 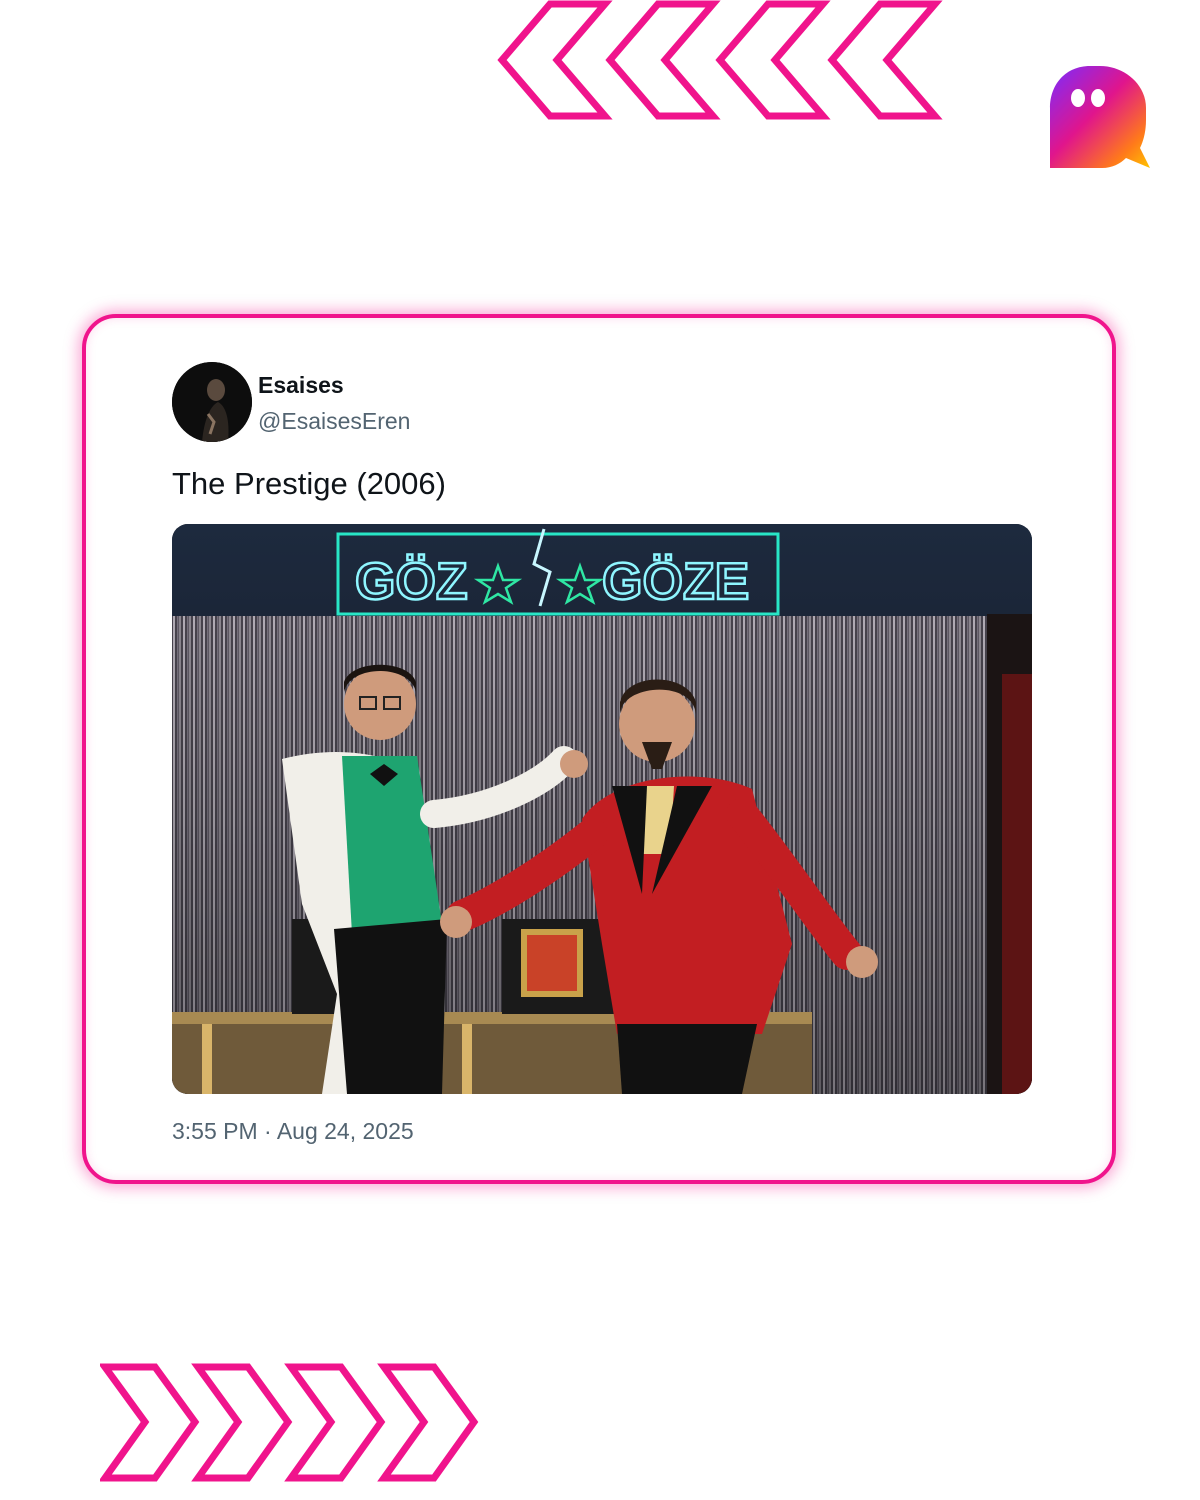 What do you see at coordinates (411, 582) in the screenshot?
I see `neon-sign-left: GÖZ` at bounding box center [411, 582].